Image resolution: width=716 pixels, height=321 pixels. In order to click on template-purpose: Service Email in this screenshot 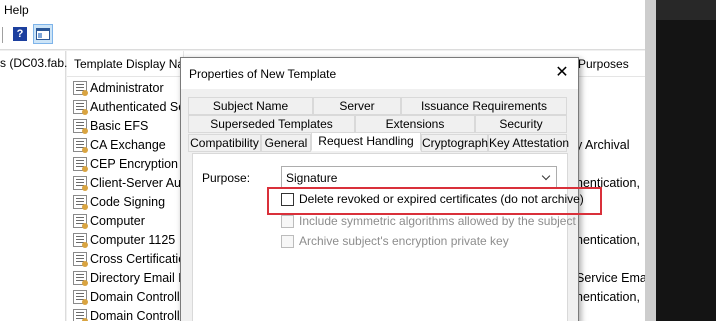, I will do `click(610, 278)`.